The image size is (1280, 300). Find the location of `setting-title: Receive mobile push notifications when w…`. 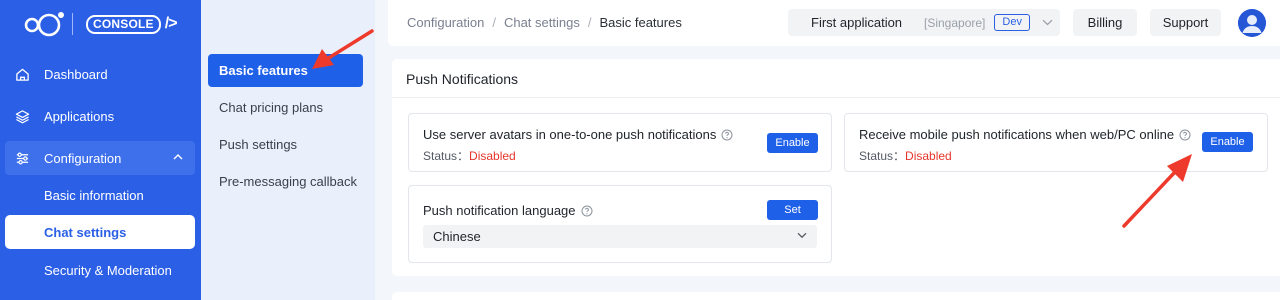

setting-title: Receive mobile push notifications when w… is located at coordinates (1025, 134).